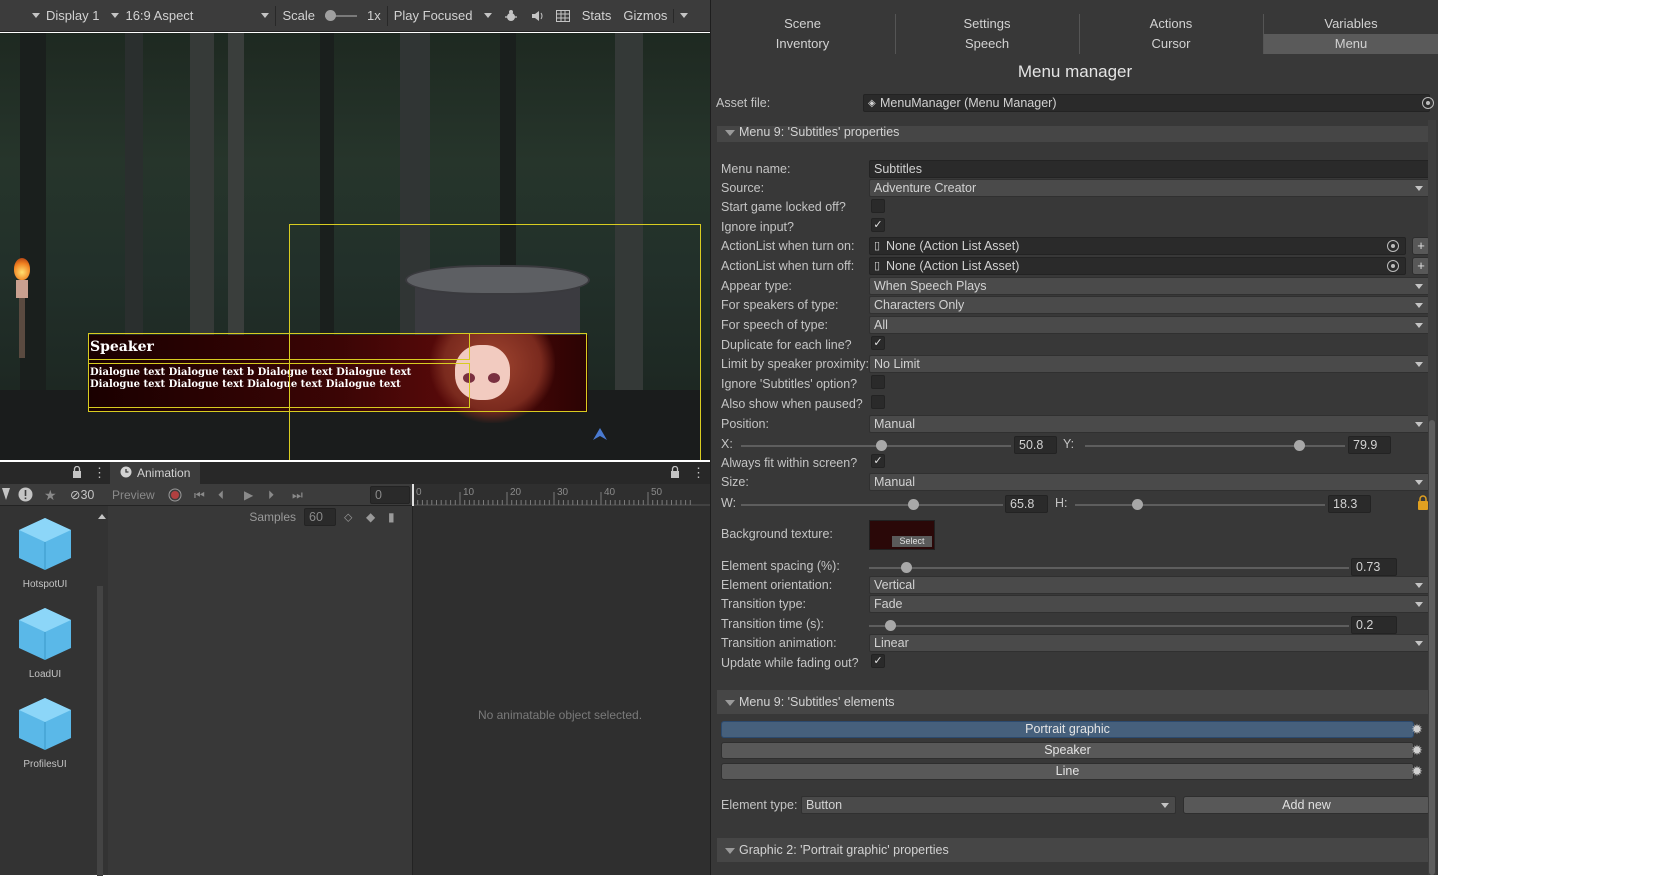 Image resolution: width=1673 pixels, height=876 pixels. Describe the element at coordinates (1026, 504) in the screenshot. I see `w-input: 65.8` at that location.